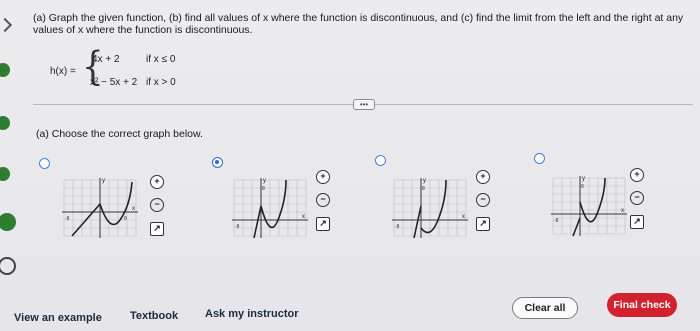 The height and width of the screenshot is (331, 700). I want to click on option-c-radio, so click(380, 160).